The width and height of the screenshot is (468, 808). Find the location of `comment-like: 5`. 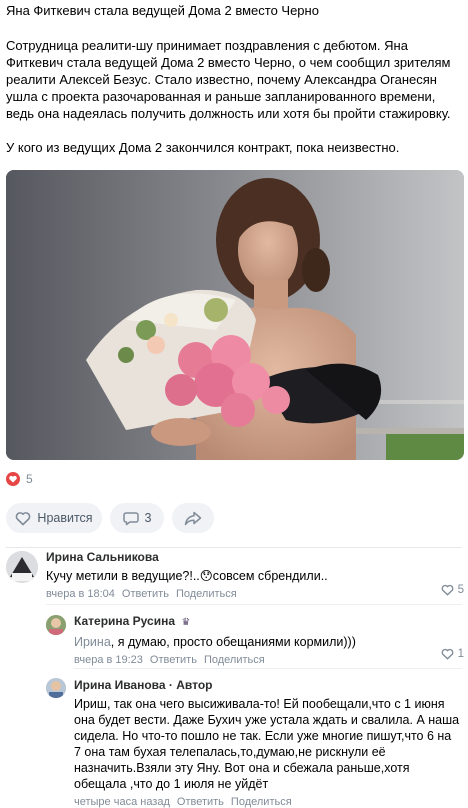

comment-like: 5 is located at coordinates (452, 590).